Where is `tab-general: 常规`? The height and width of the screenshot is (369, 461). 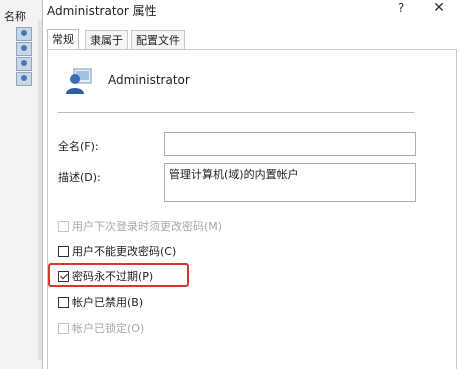
tab-general: 常规 is located at coordinates (63, 39).